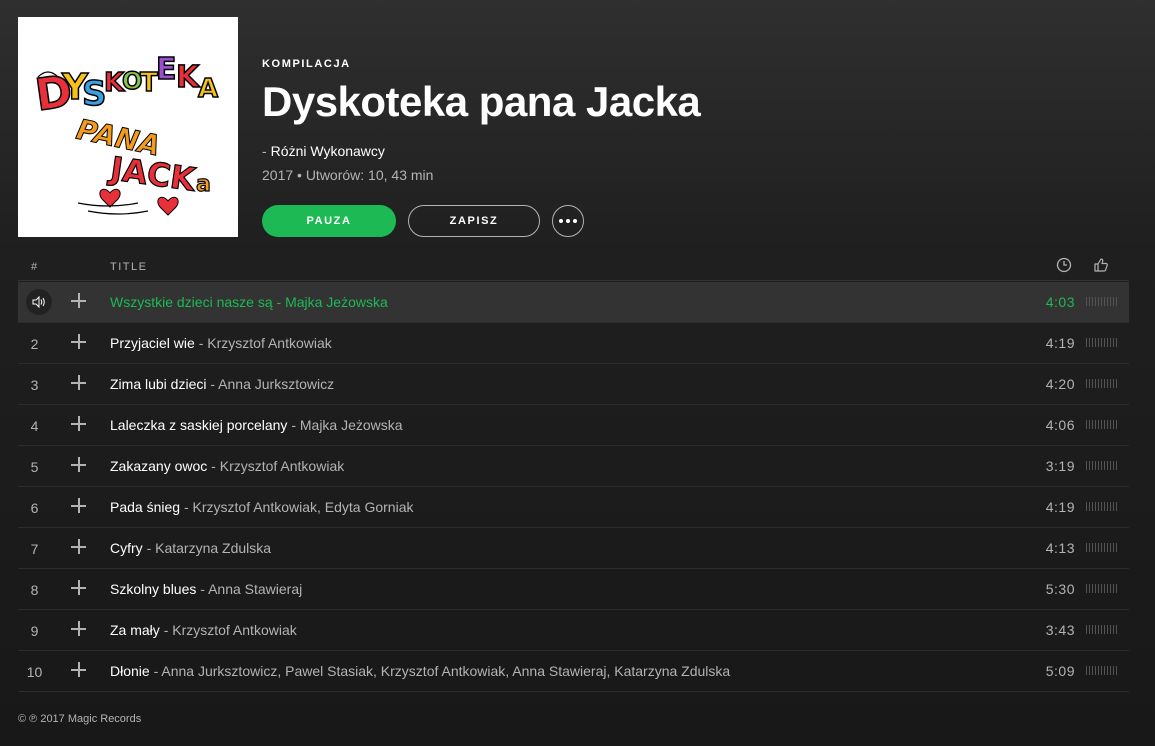 The height and width of the screenshot is (746, 1155). Describe the element at coordinates (158, 384) in the screenshot. I see `track-song: Zima lubi dzieci` at that location.